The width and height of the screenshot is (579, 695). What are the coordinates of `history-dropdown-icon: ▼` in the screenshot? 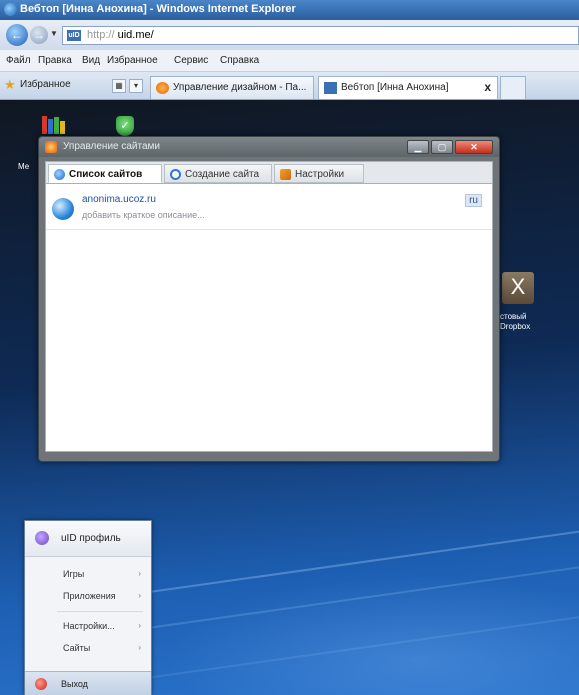 It's located at (54, 33).